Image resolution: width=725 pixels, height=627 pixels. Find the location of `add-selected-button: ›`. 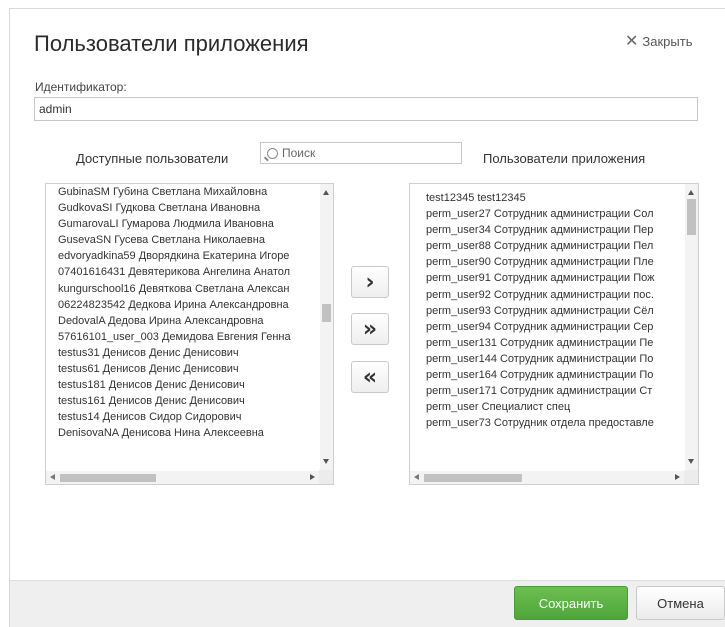

add-selected-button: › is located at coordinates (370, 282).